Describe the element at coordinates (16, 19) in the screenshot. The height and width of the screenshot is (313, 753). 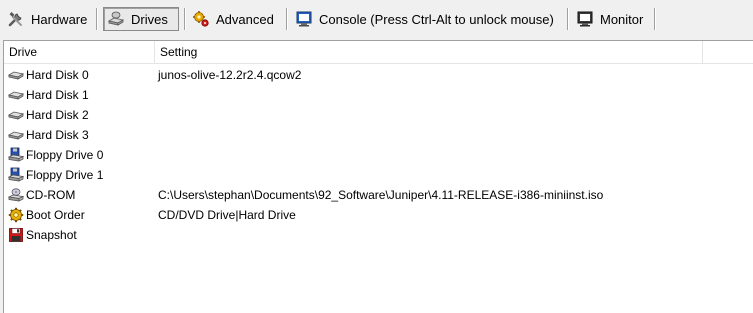
I see `tools-icon` at that location.